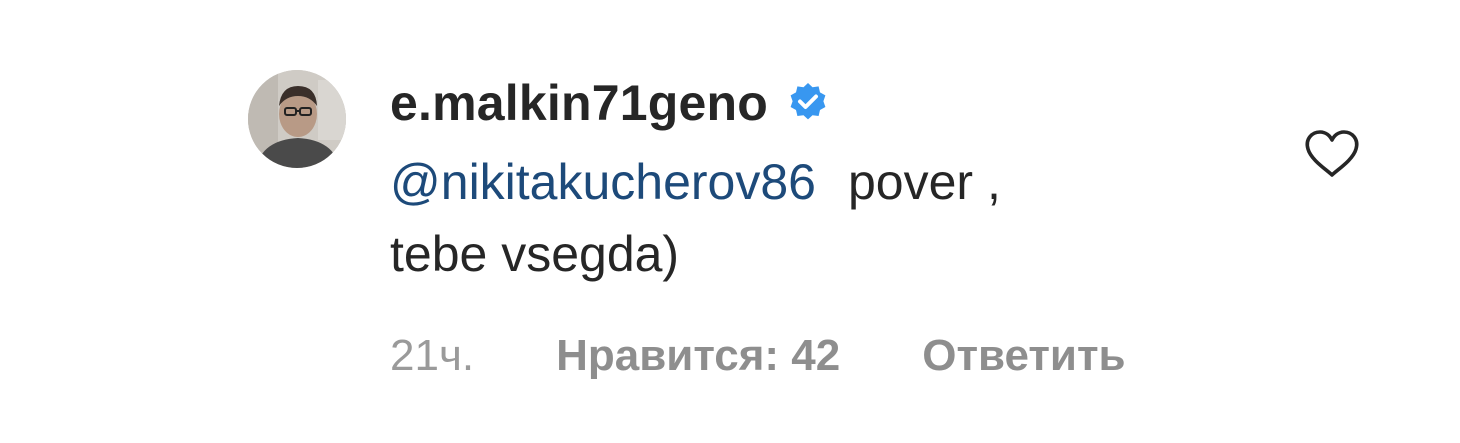 The image size is (1460, 443). What do you see at coordinates (698, 356) in the screenshot?
I see `likes-count: Нравится: 42` at bounding box center [698, 356].